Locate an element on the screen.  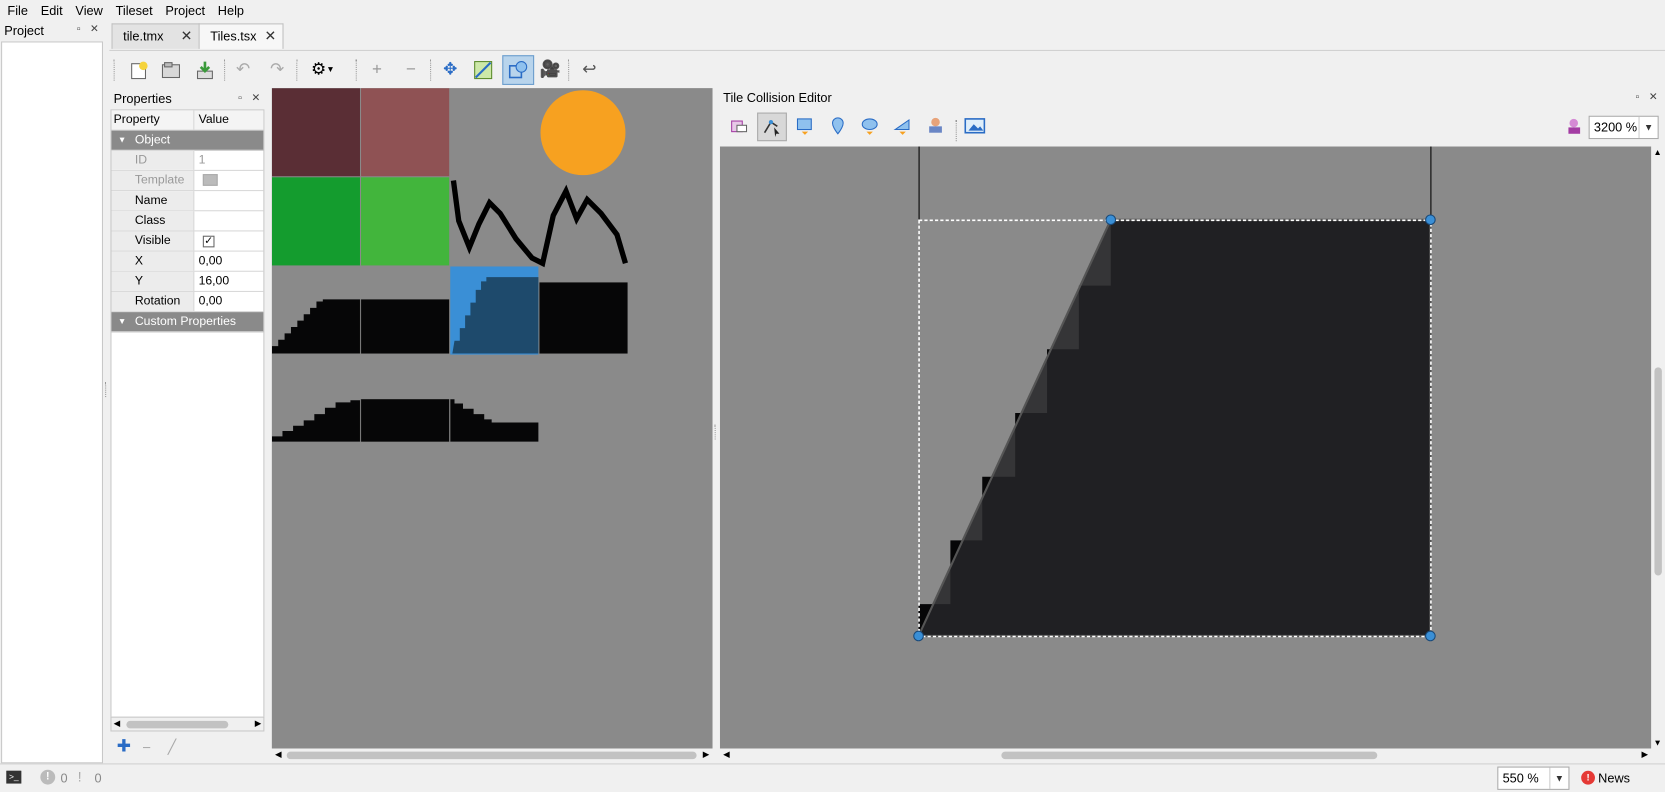
property-row-template: Template is located at coordinates (187, 181).